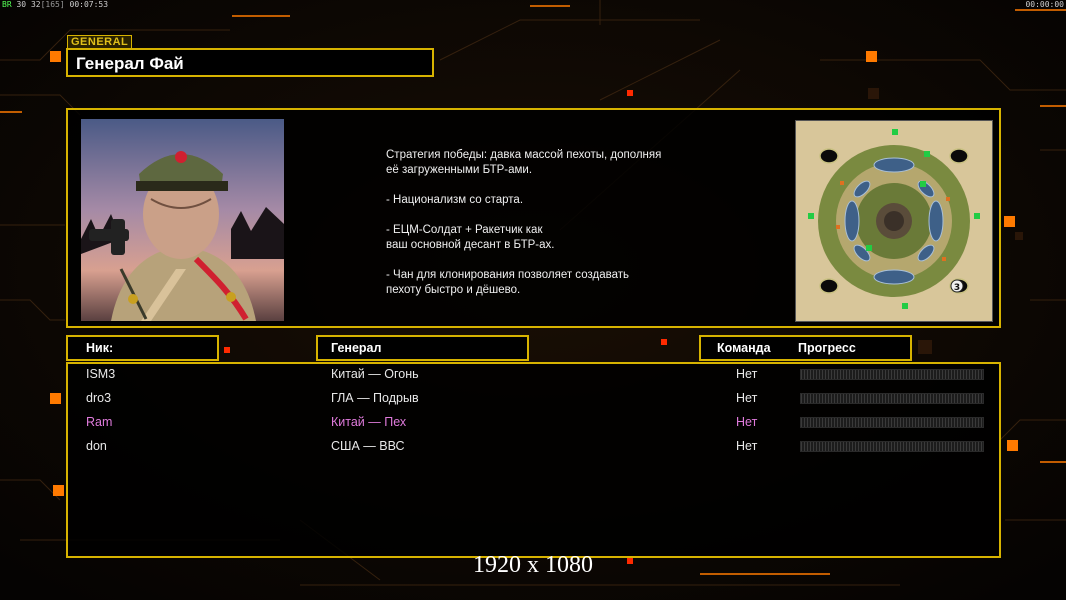 This screenshot has width=1066, height=600. Describe the element at coordinates (1044, 4) in the screenshot. I see `hud-right-time: 00:00:00` at that location.